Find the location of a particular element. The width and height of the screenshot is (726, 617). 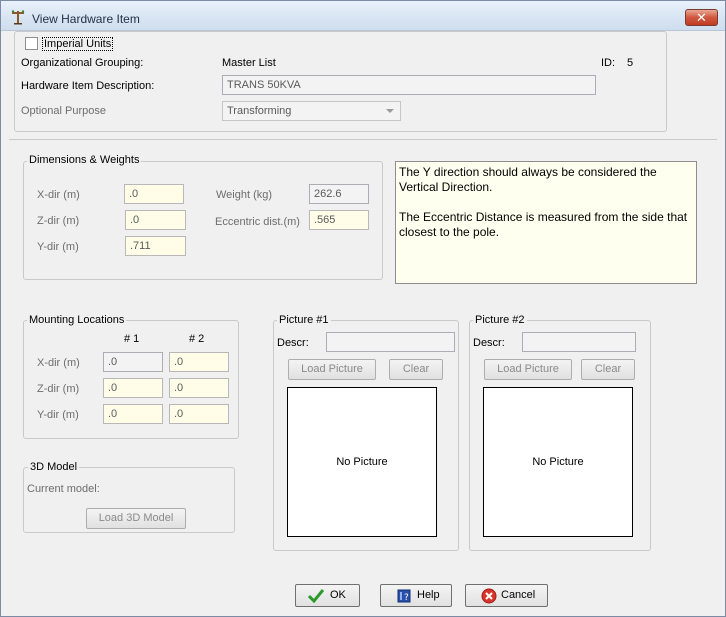

cancel-button: Cancel is located at coordinates (506, 595).